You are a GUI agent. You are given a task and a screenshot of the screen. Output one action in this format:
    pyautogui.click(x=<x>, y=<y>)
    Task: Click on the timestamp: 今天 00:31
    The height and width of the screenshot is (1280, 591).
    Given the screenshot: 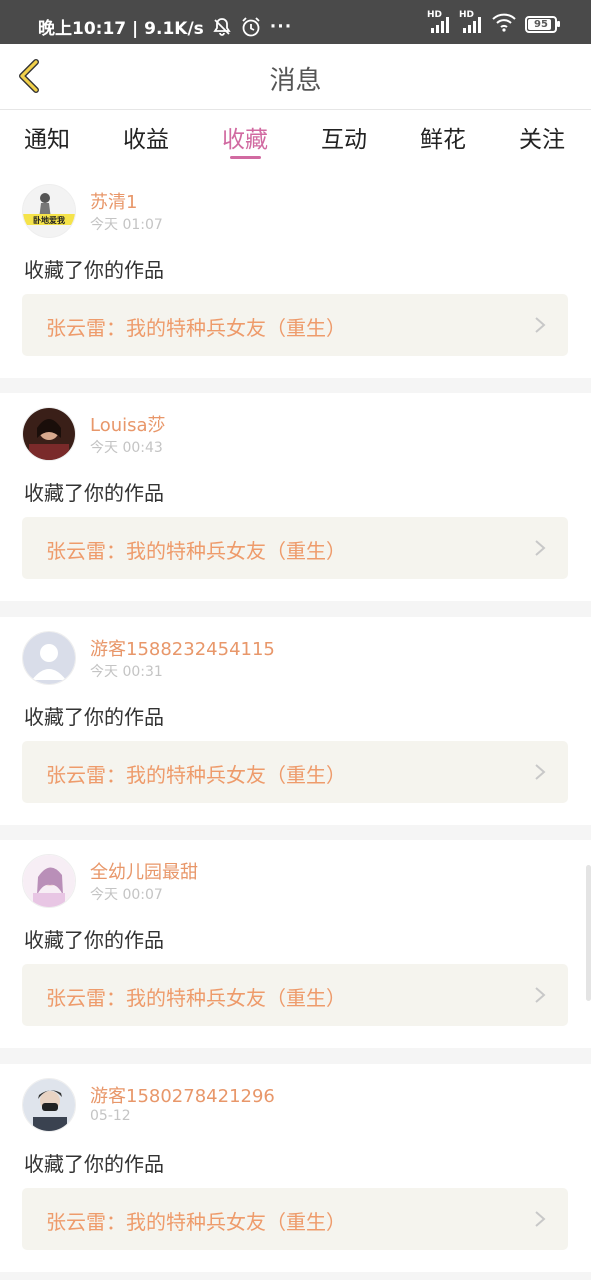 What is the action you would take?
    pyautogui.click(x=126, y=672)
    